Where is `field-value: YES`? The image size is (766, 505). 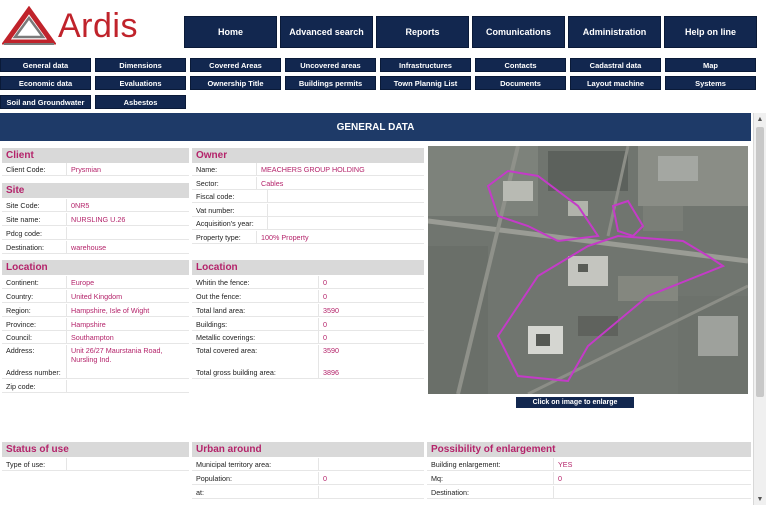 field-value: YES is located at coordinates (652, 464).